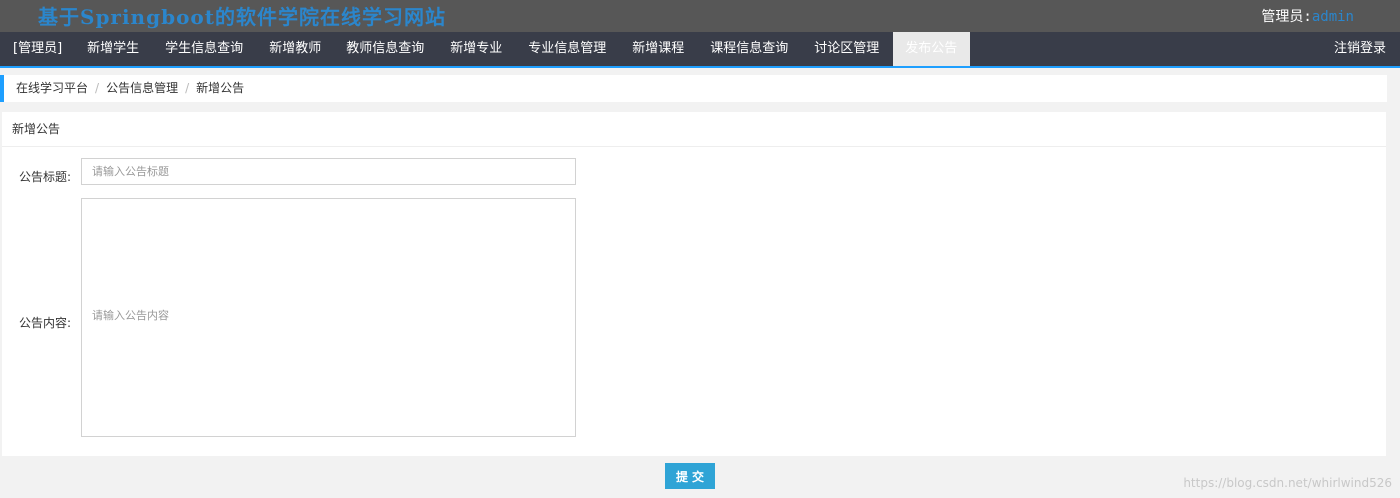  What do you see at coordinates (694, 129) in the screenshot?
I see `panel-title: 新增公告` at bounding box center [694, 129].